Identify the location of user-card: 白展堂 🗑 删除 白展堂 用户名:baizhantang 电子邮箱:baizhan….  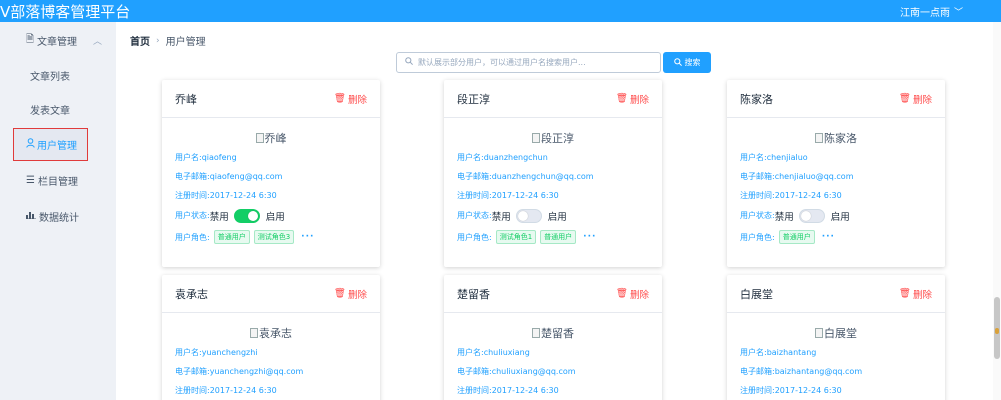
(836, 337).